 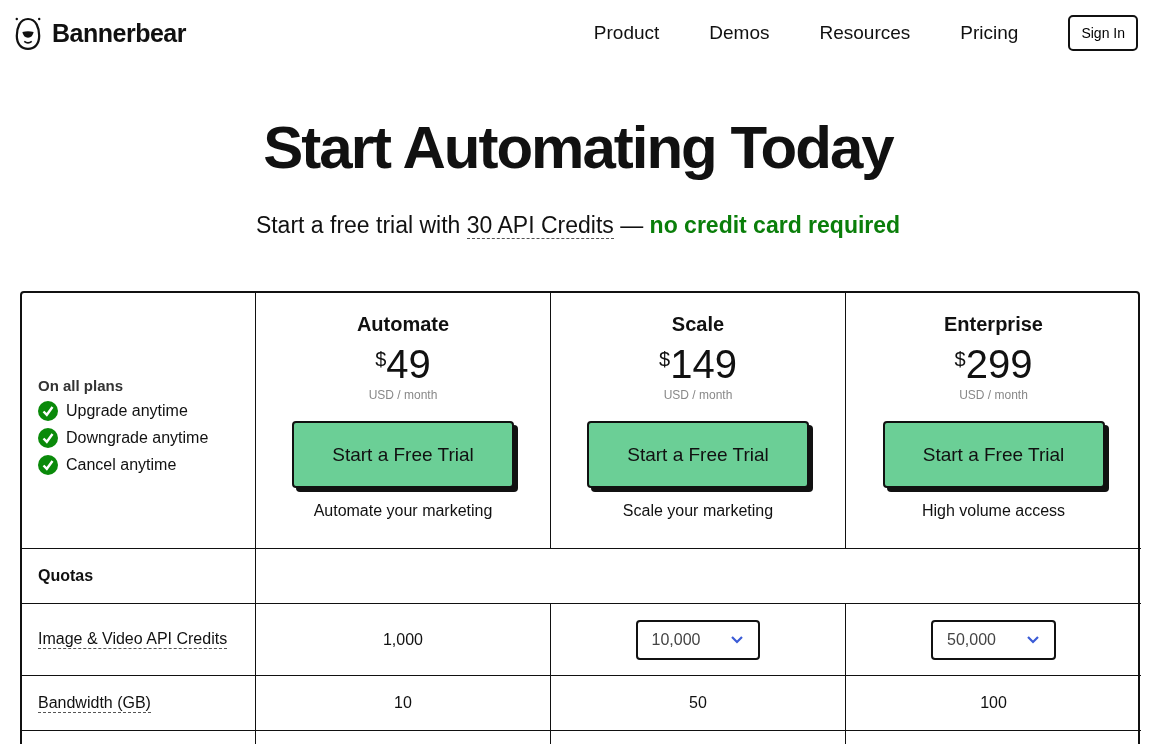 I want to click on nav-link: Resources, so click(x=865, y=33).